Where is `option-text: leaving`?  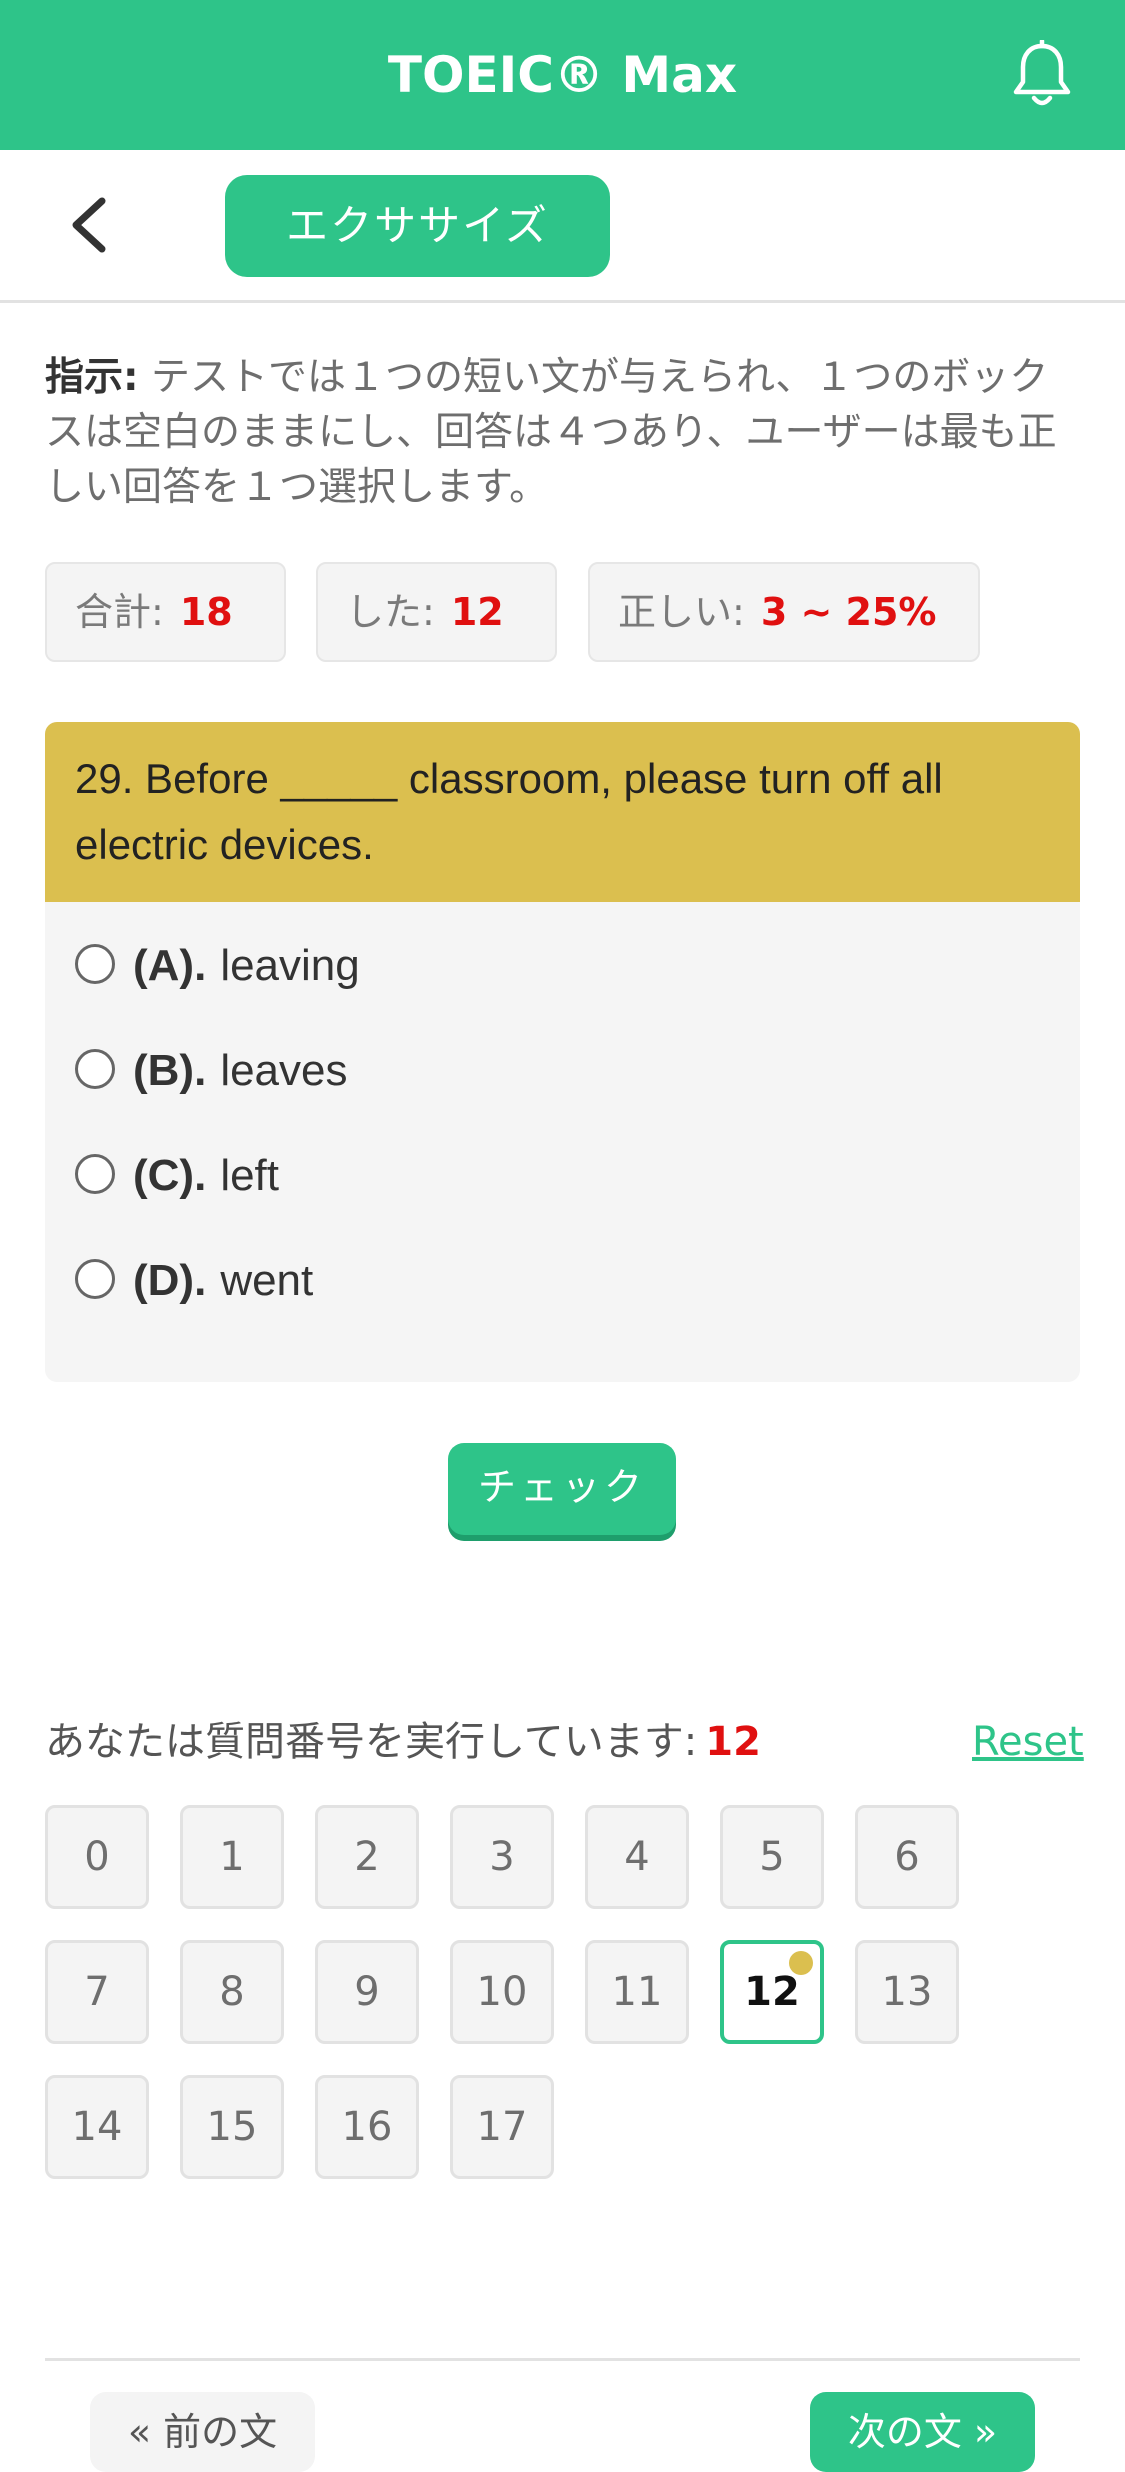 option-text: leaving is located at coordinates (290, 965).